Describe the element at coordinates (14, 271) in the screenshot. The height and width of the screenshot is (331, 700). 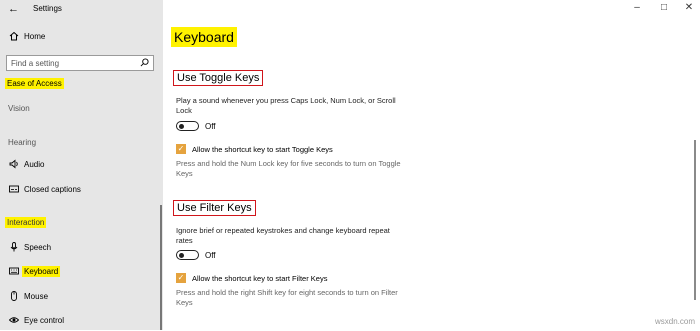
I see `keyboard-icon` at that location.